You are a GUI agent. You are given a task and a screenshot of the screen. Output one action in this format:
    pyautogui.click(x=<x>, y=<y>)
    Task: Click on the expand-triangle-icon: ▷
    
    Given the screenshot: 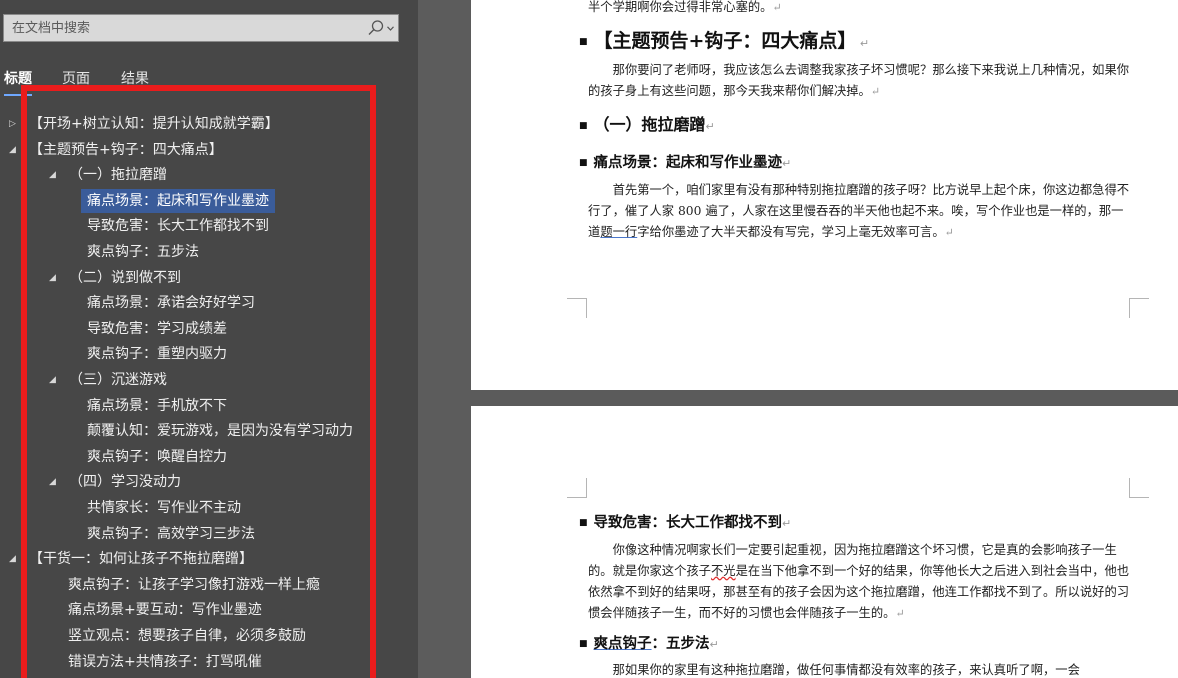 What is the action you would take?
    pyautogui.click(x=12, y=124)
    